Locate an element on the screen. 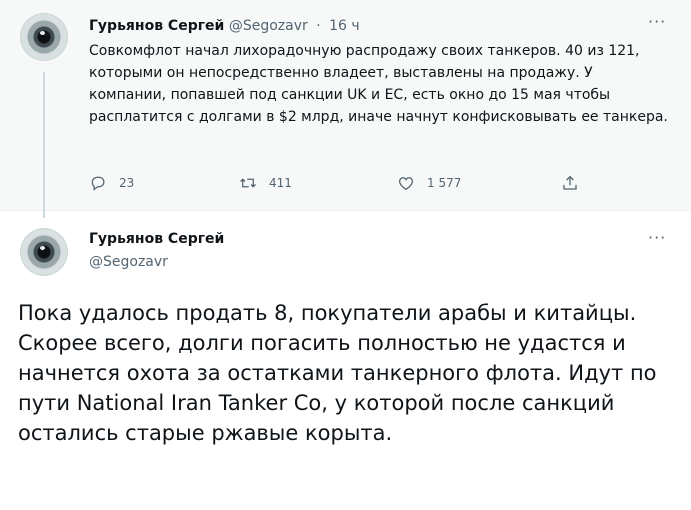 This screenshot has height=510, width=691. reply-button: 23 is located at coordinates (111, 183).